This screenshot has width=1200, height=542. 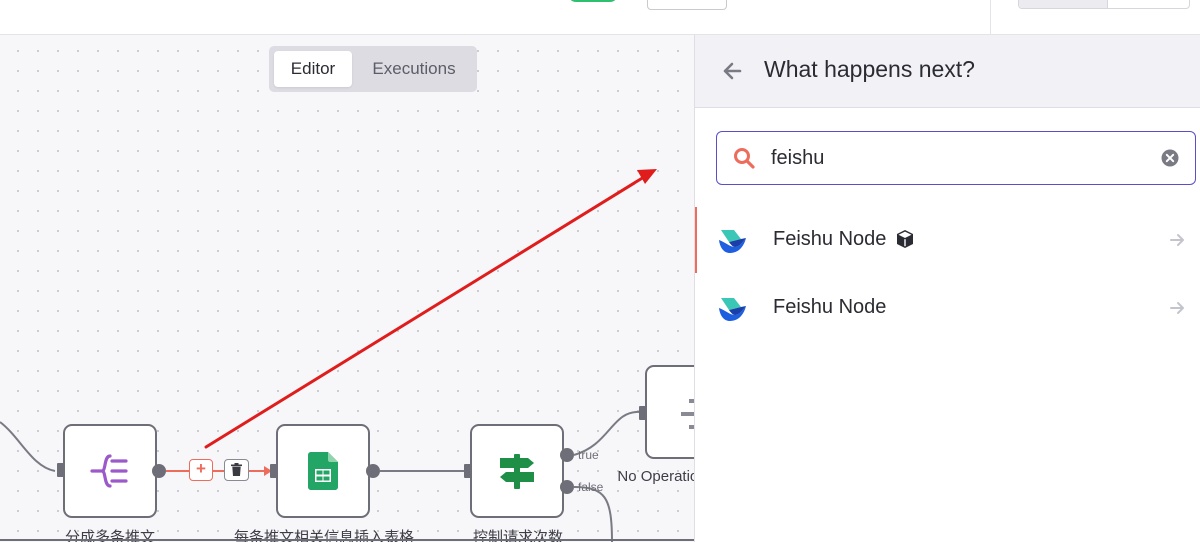 I want to click on connection-false-branch, so click(x=593, y=514).